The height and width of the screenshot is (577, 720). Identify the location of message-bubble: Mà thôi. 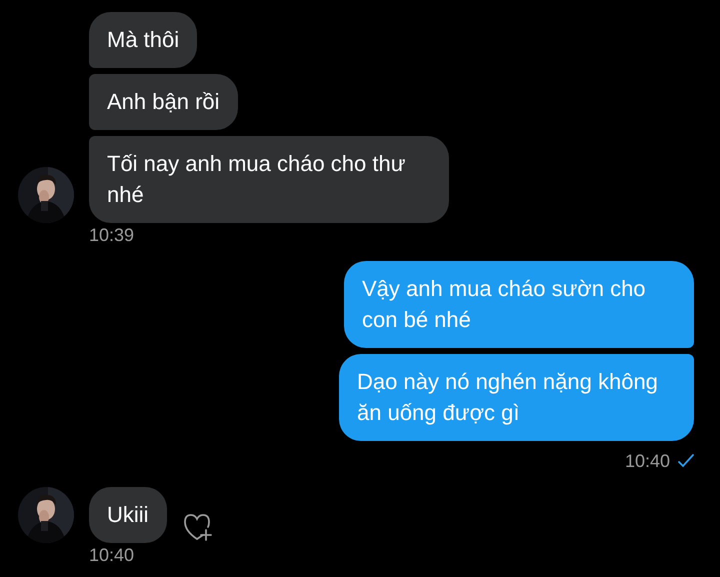
(143, 40).